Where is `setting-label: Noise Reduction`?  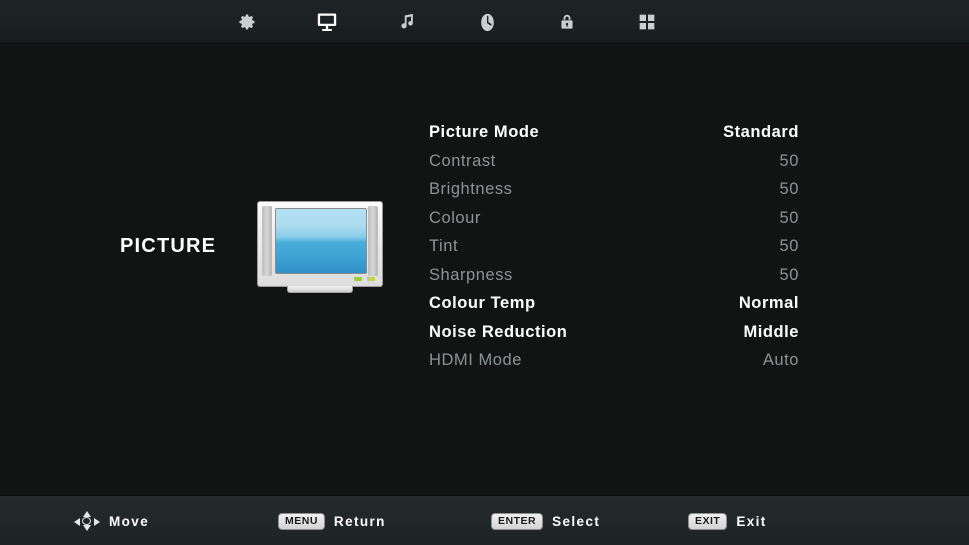 setting-label: Noise Reduction is located at coordinates (498, 331).